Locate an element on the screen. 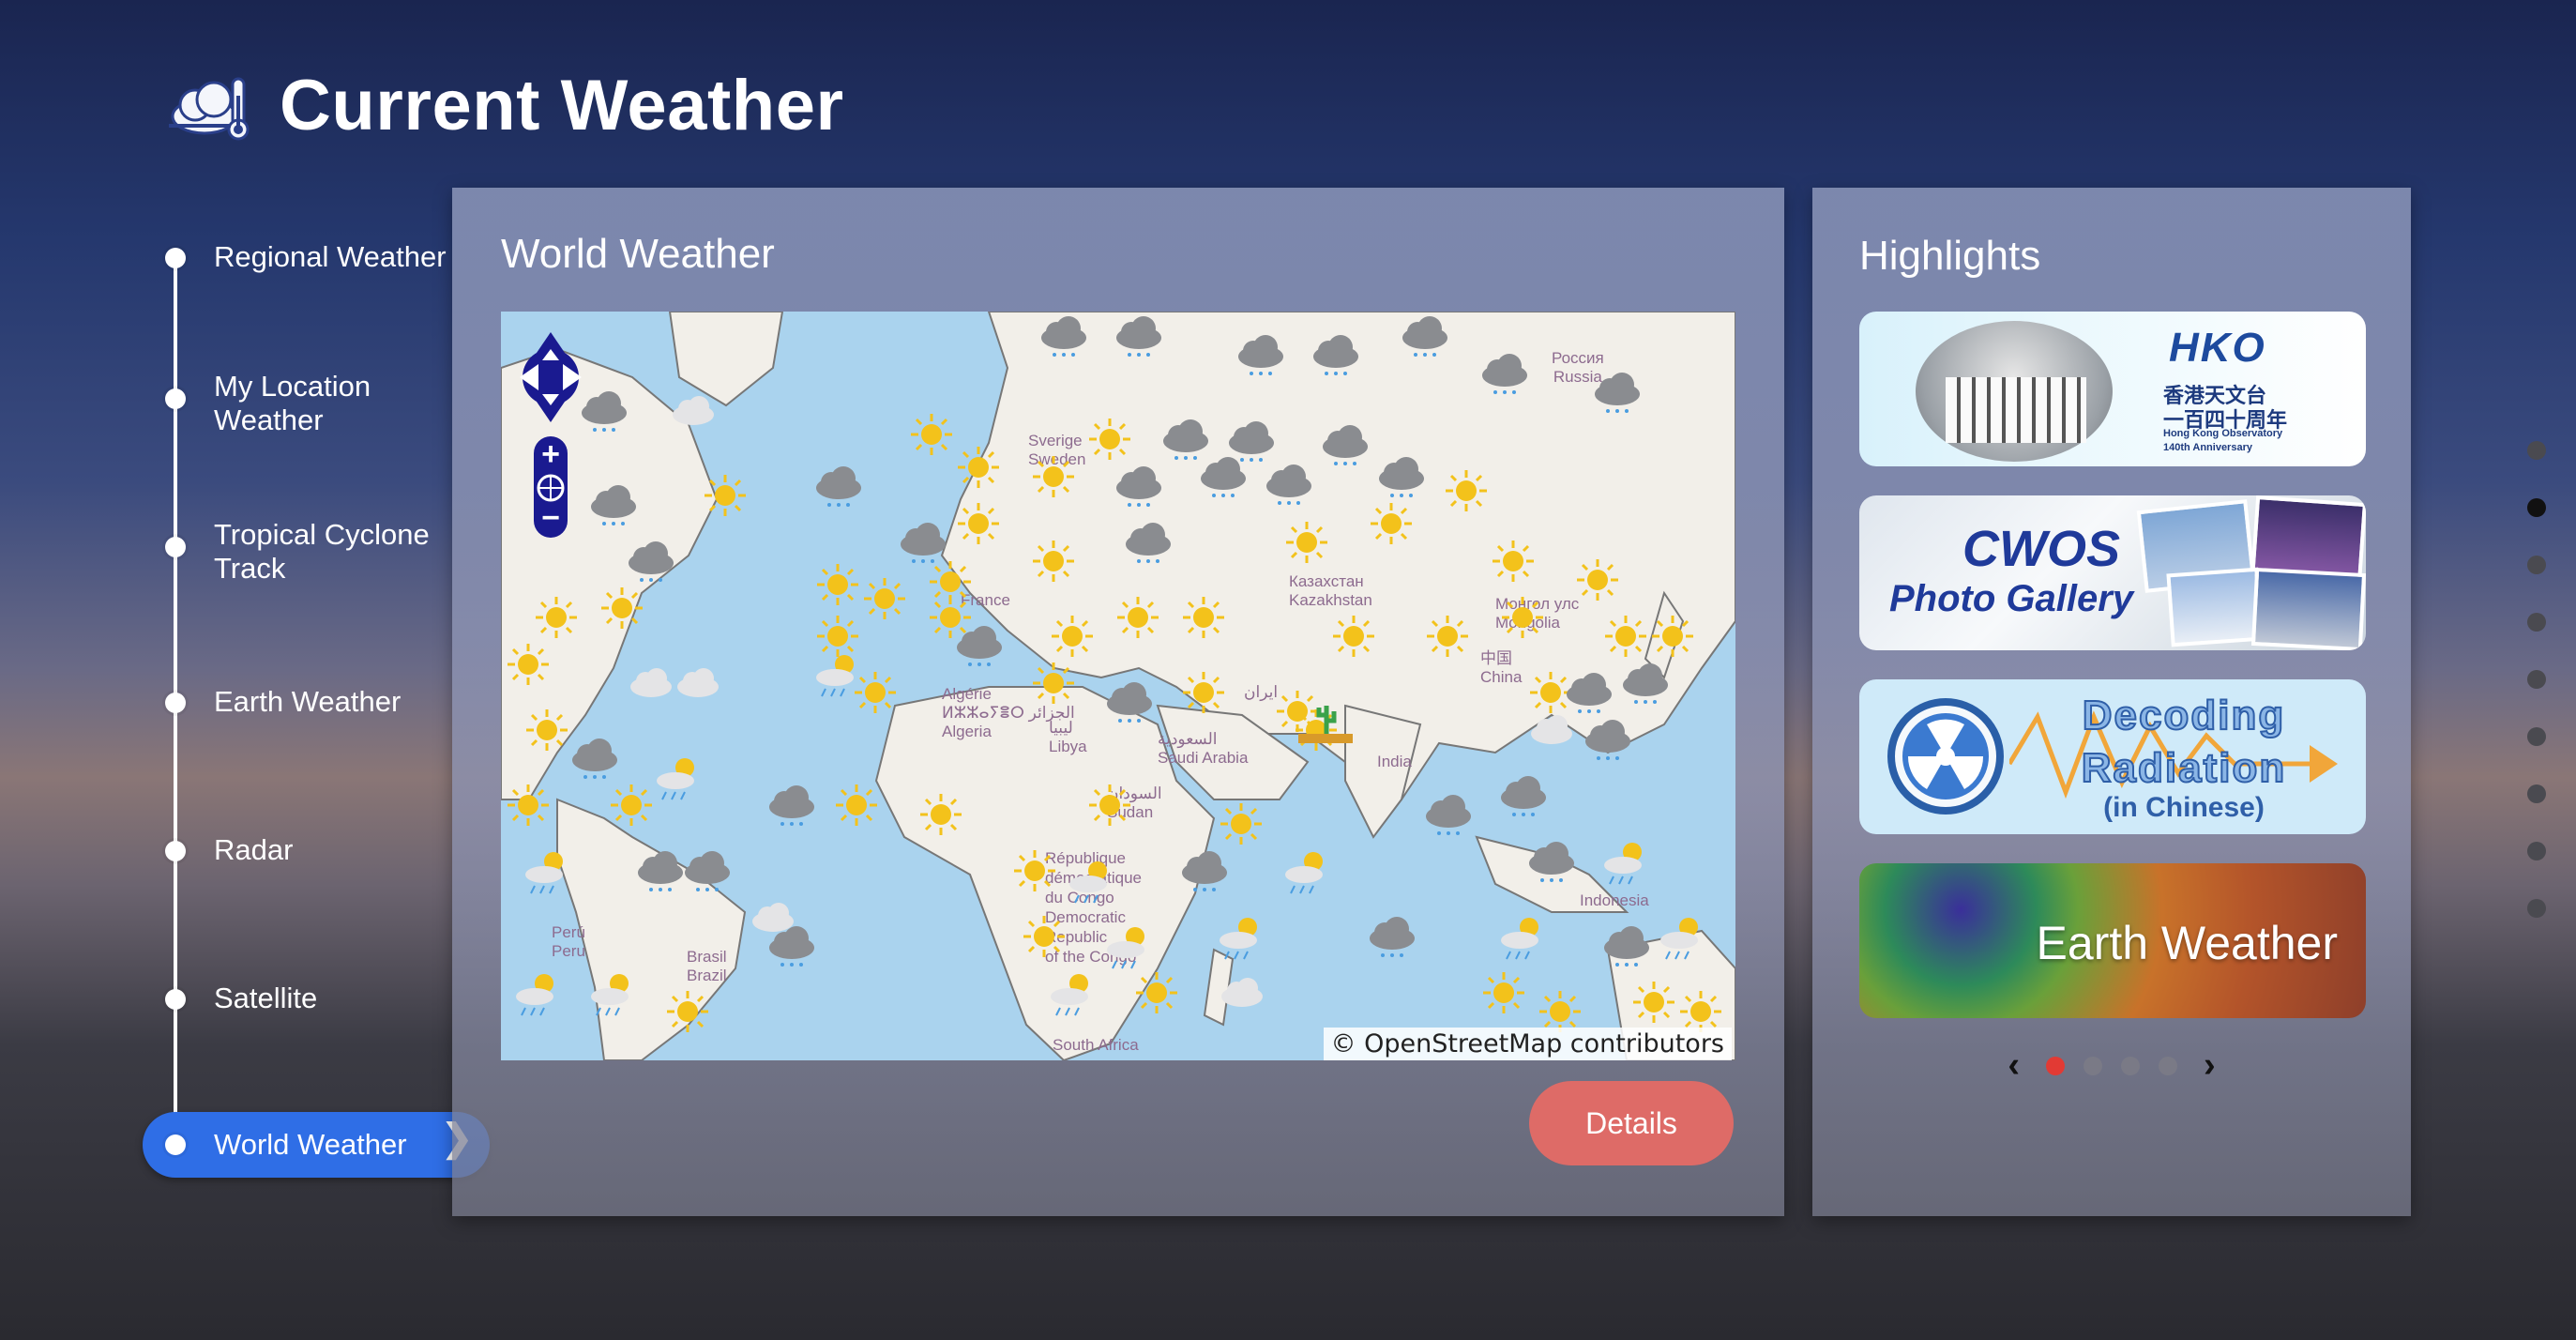  cwos-subtitle: Photo Gallery is located at coordinates (2011, 598).